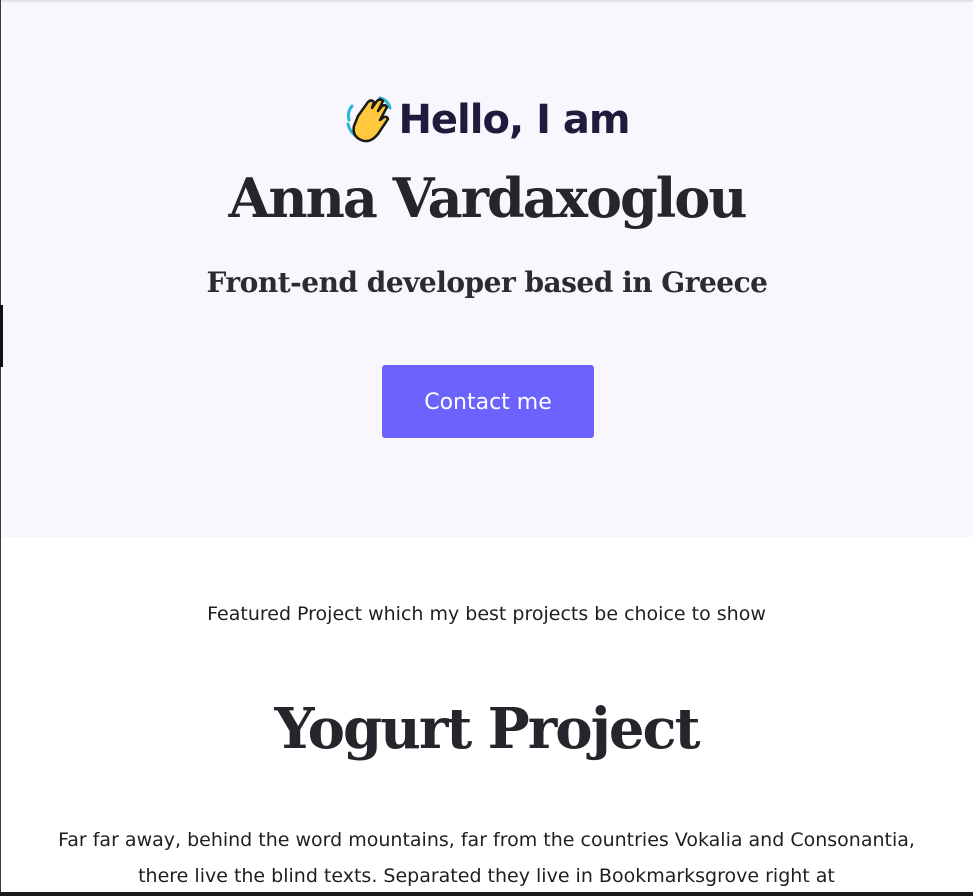  What do you see at coordinates (486, 894) in the screenshot?
I see `window-bottom-bar` at bounding box center [486, 894].